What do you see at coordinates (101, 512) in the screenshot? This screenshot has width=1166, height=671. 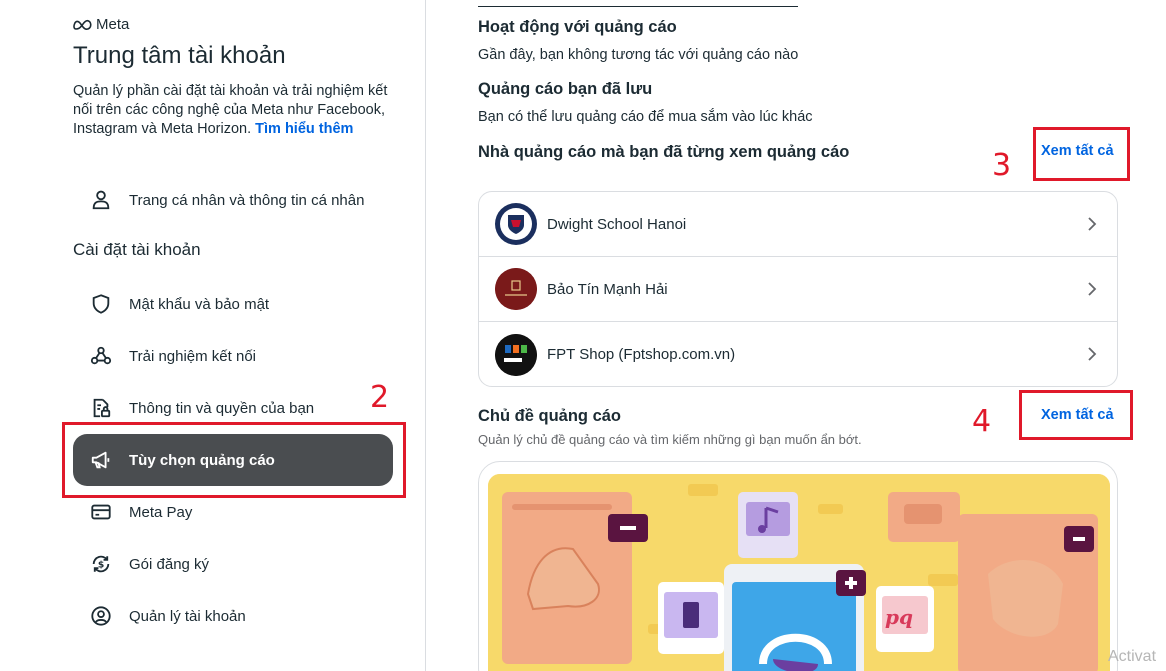 I see `card-icon` at bounding box center [101, 512].